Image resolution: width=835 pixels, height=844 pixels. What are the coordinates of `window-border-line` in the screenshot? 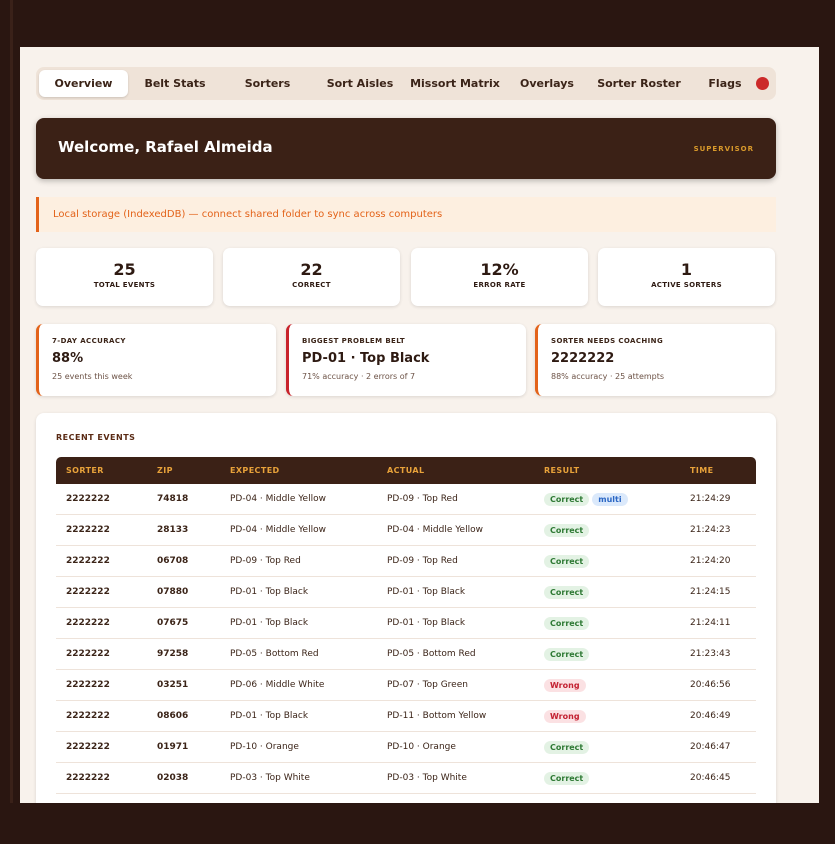 It's located at (11, 422).